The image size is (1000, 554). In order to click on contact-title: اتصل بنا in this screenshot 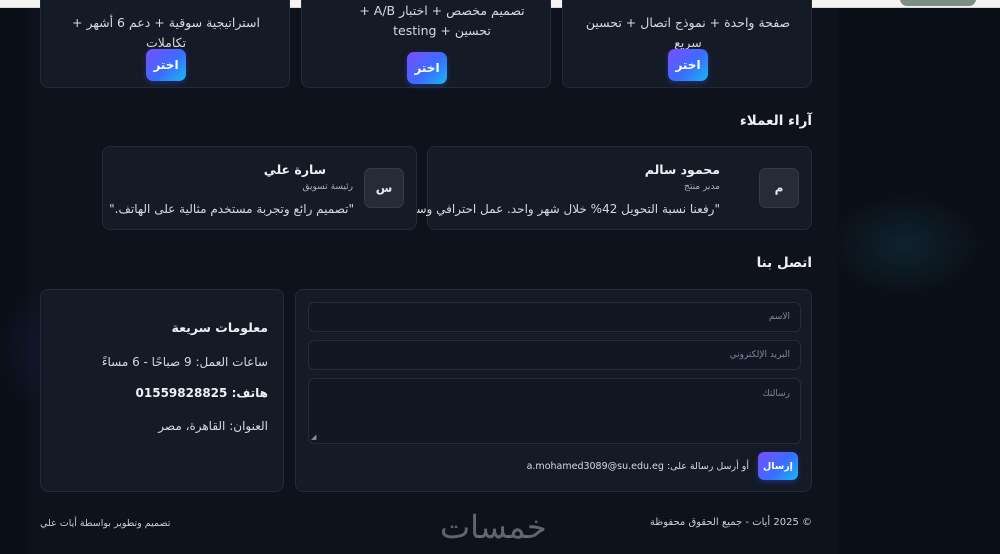, I will do `click(784, 263)`.